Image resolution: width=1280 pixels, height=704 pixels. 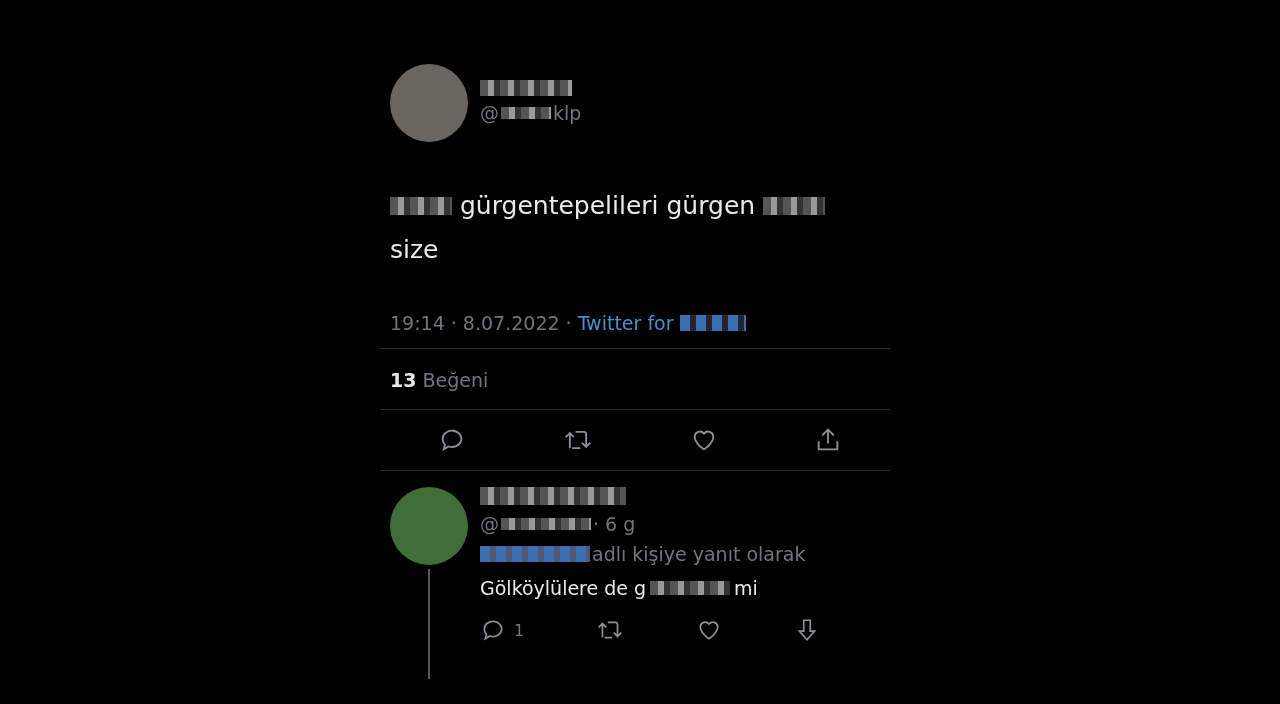 I want to click on tweet-text: size, so click(x=414, y=250).